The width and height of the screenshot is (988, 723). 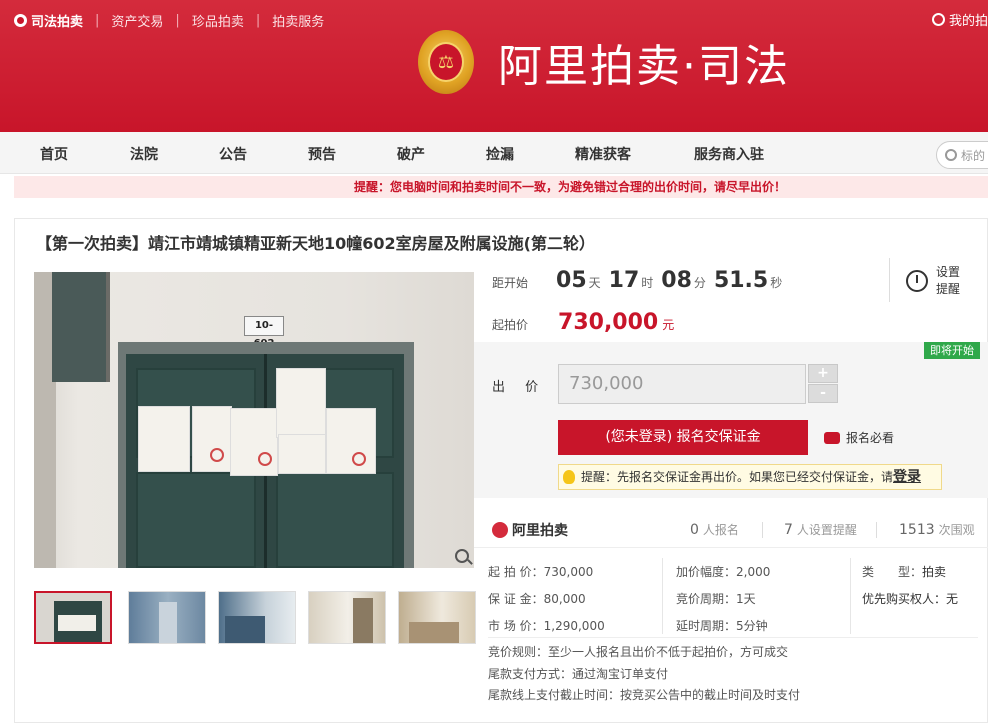 I want to click on site-logo: ⚖ 阿里拍卖·司法, so click(x=604, y=62).